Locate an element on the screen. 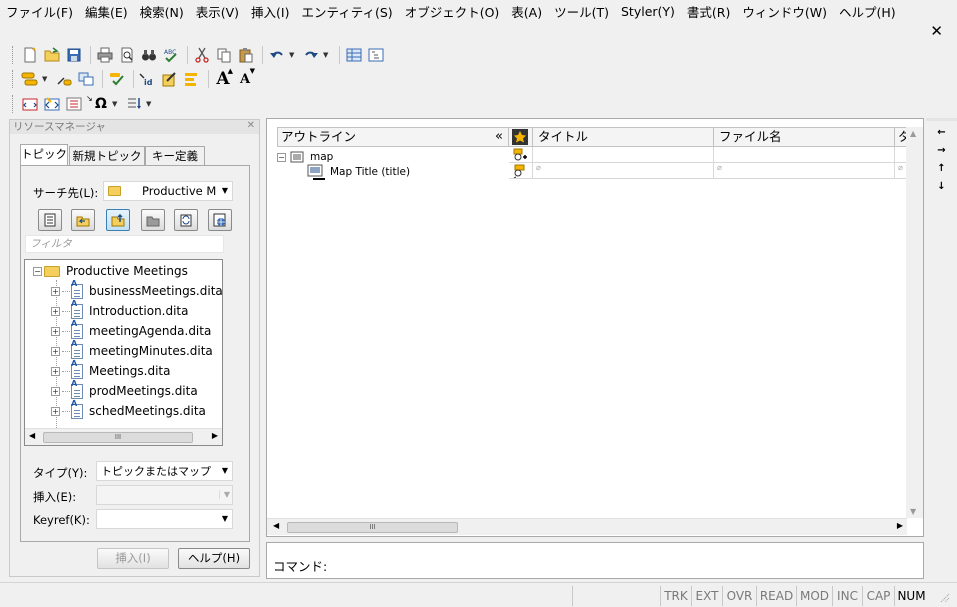 Image resolution: width=957 pixels, height=607 pixels. menu-help: ヘルプ(H) is located at coordinates (867, 11).